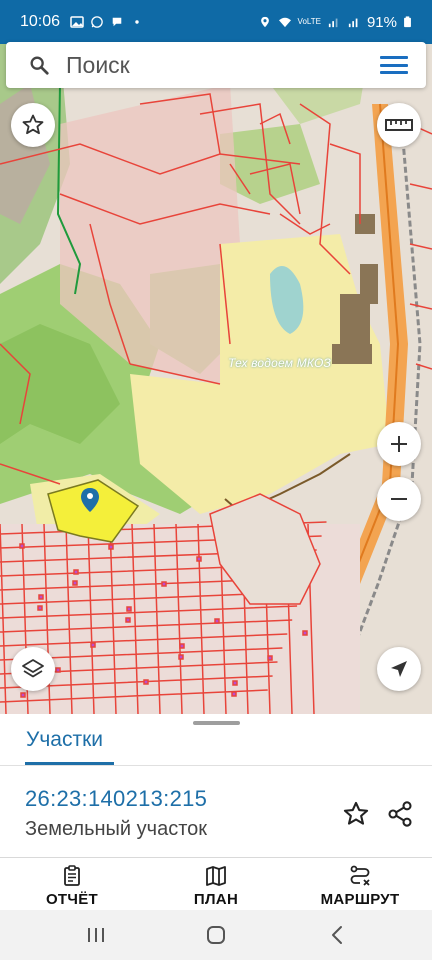 Image resolution: width=432 pixels, height=960 pixels. Describe the element at coordinates (360, 875) in the screenshot. I see `route-icon` at that location.